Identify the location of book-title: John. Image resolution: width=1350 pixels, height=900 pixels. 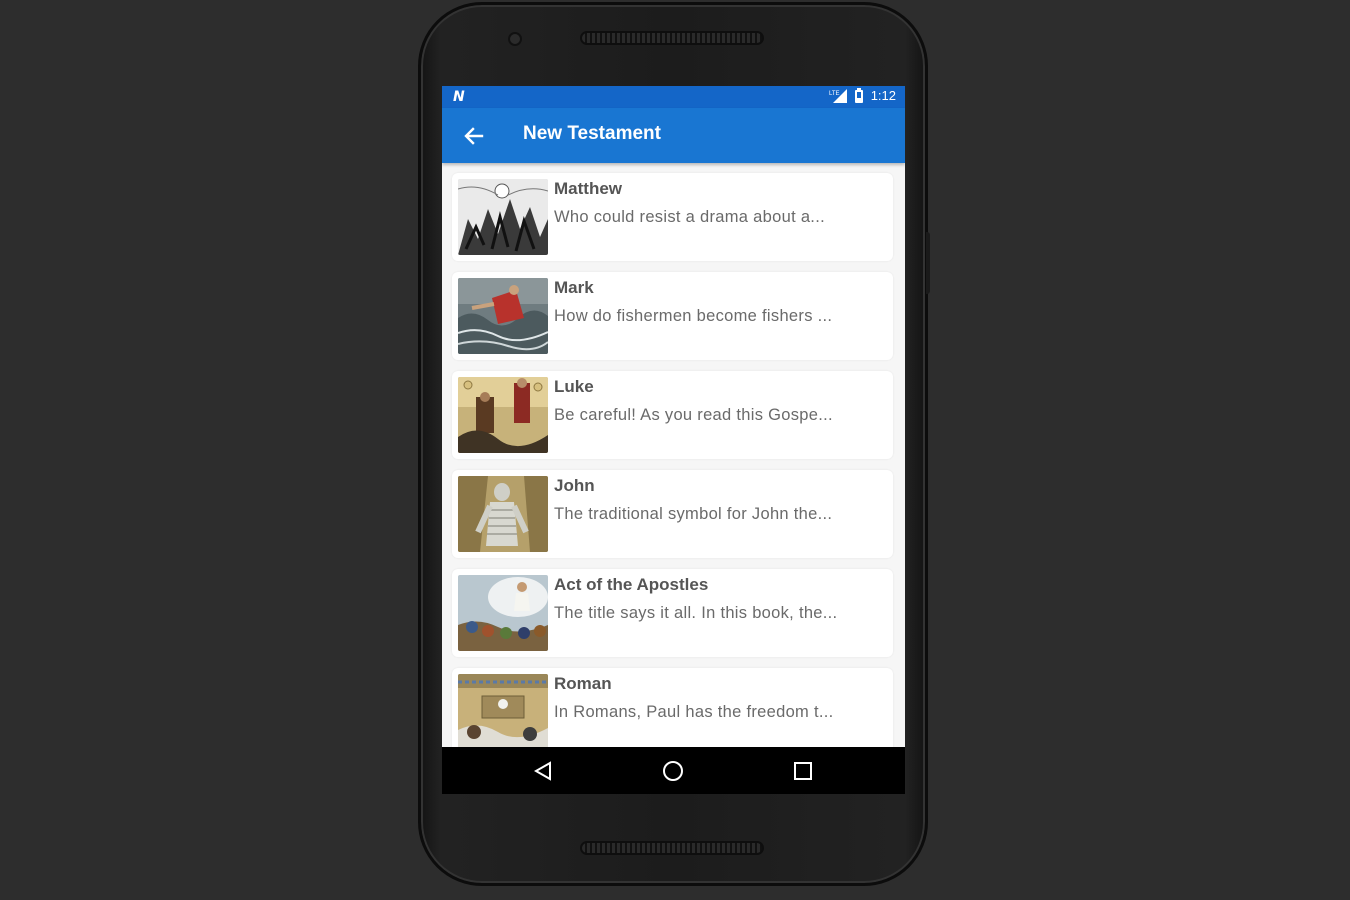
(574, 485).